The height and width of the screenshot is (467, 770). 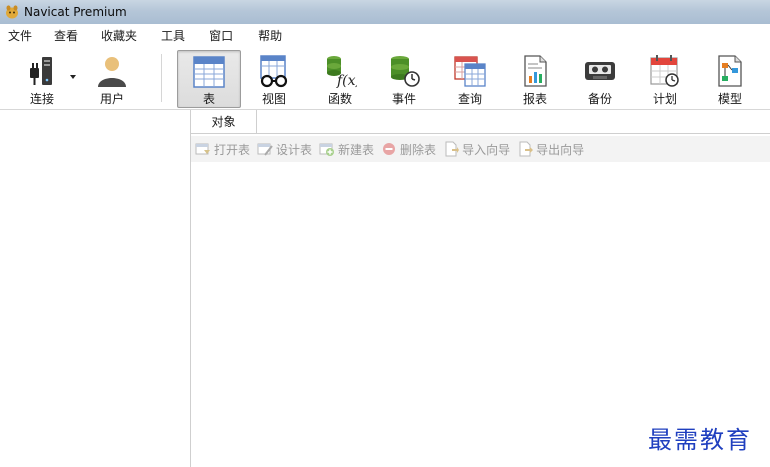 I want to click on import-wizard-button: 导入向导, so click(x=476, y=149).